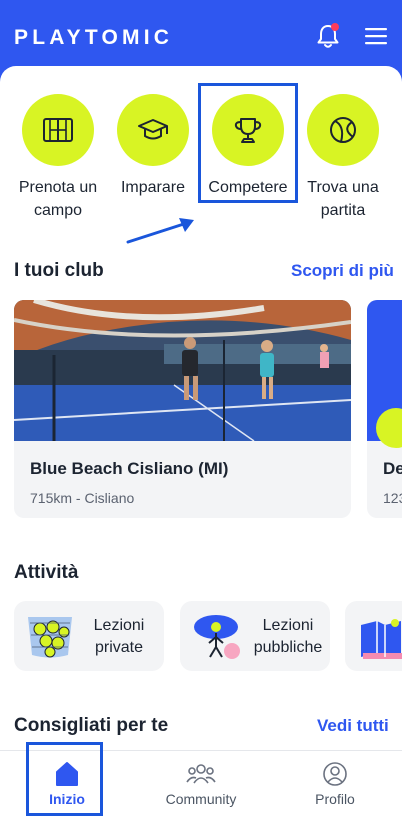 Image resolution: width=402 pixels, height=816 pixels. I want to click on quick-action-label: Prenota un campo, so click(58, 199).